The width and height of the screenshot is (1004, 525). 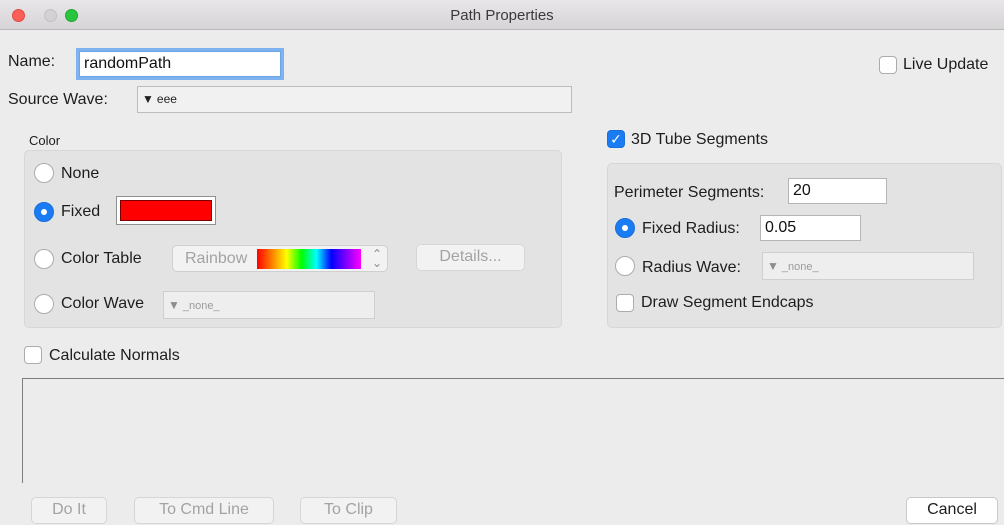 I want to click on to-clip-button: To Clip, so click(x=348, y=510).